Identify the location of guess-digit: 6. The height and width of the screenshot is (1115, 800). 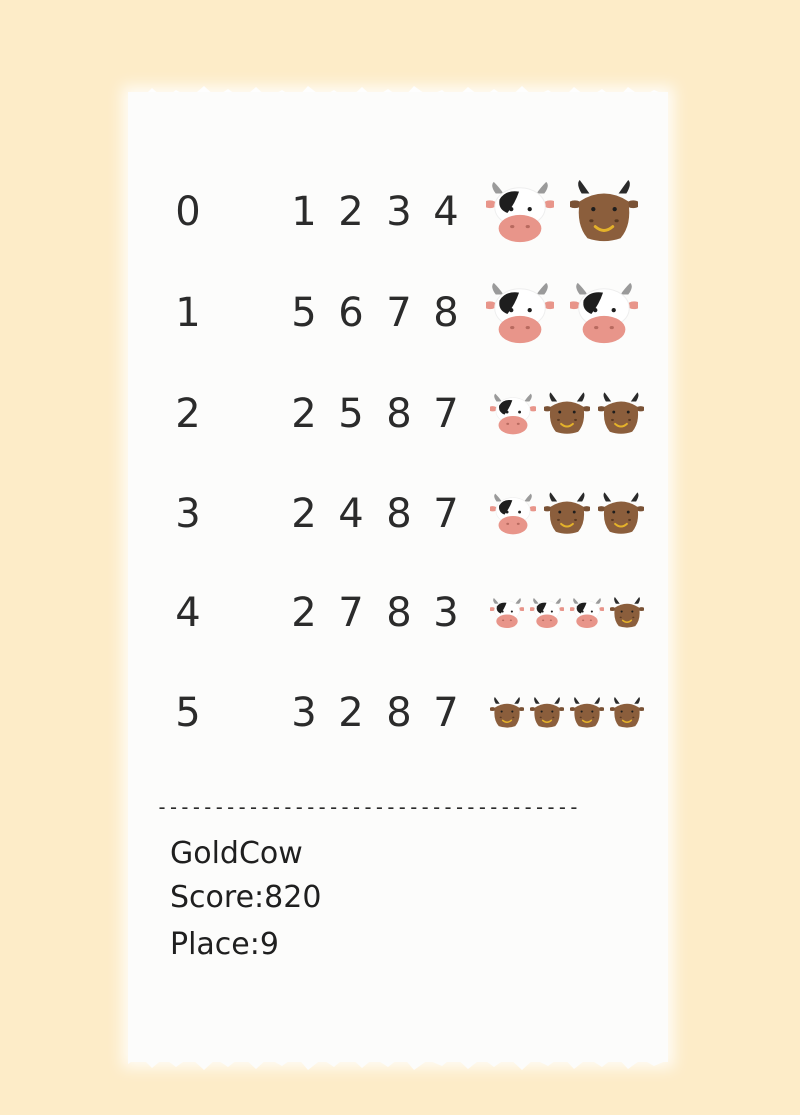
(351, 313).